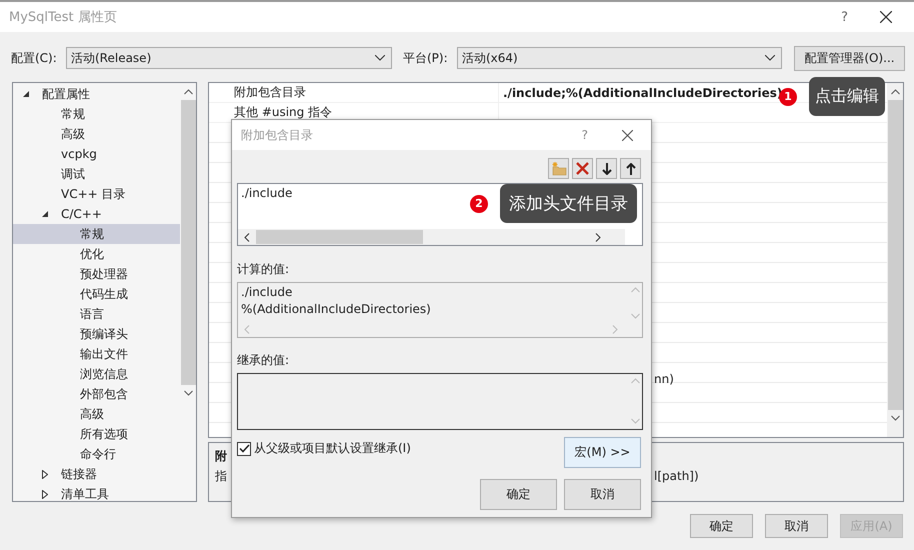 The width and height of the screenshot is (914, 550). What do you see at coordinates (96, 94) in the screenshot?
I see `tree-item: 配置属性` at bounding box center [96, 94].